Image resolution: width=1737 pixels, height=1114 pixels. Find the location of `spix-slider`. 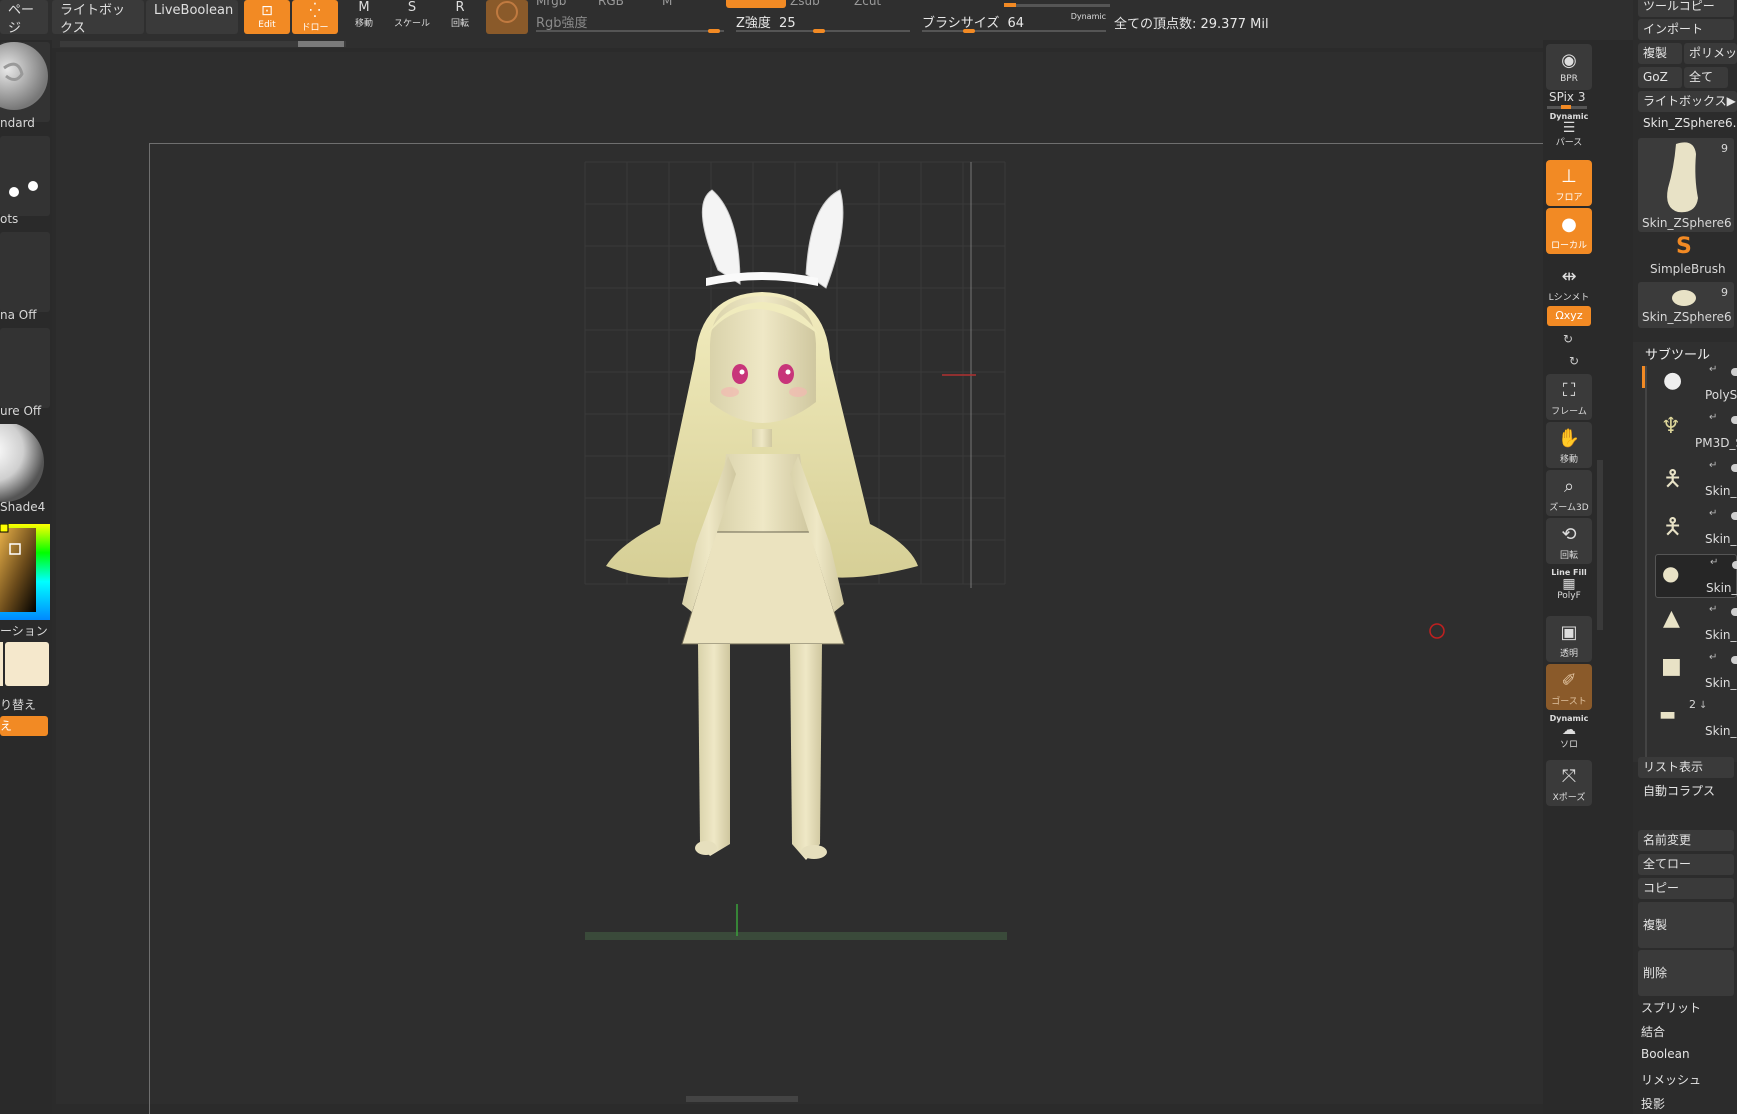

spix-slider is located at coordinates (1567, 107).